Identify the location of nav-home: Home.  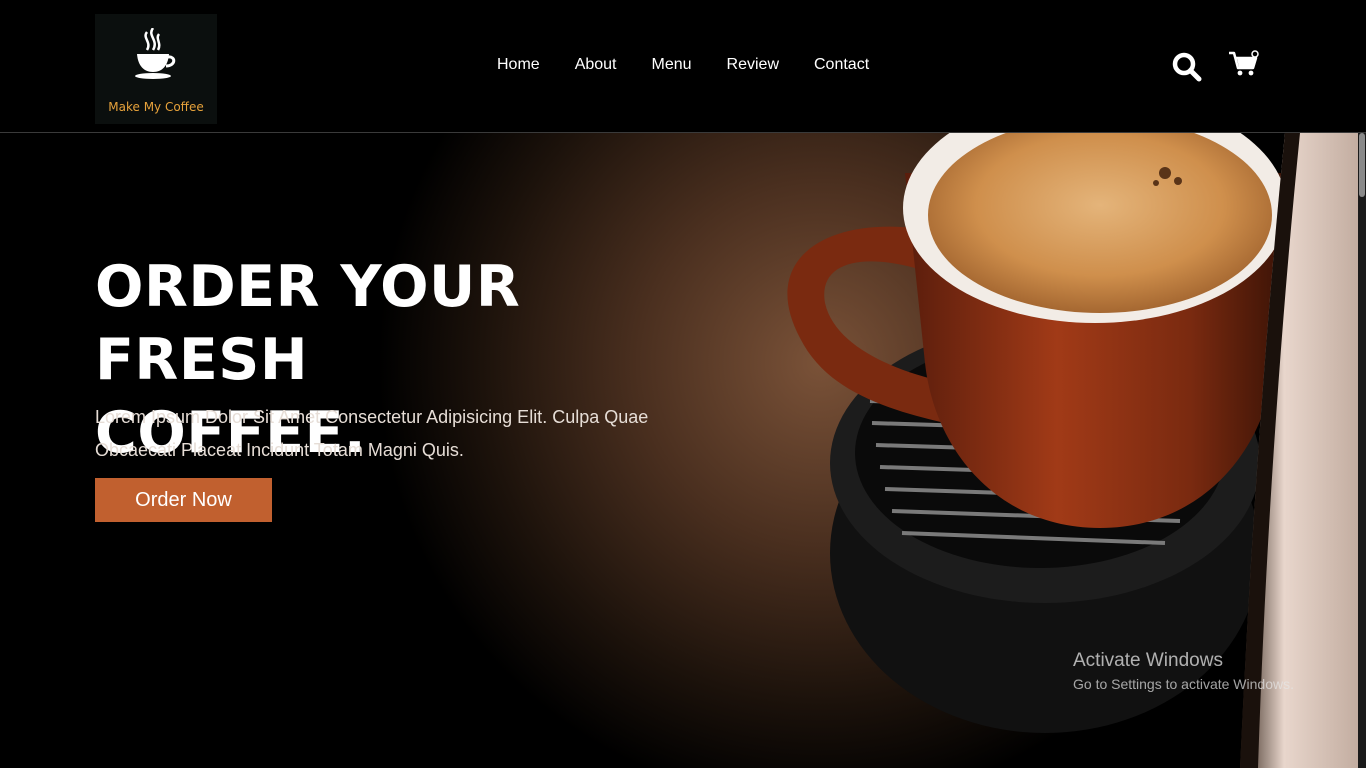
(518, 65).